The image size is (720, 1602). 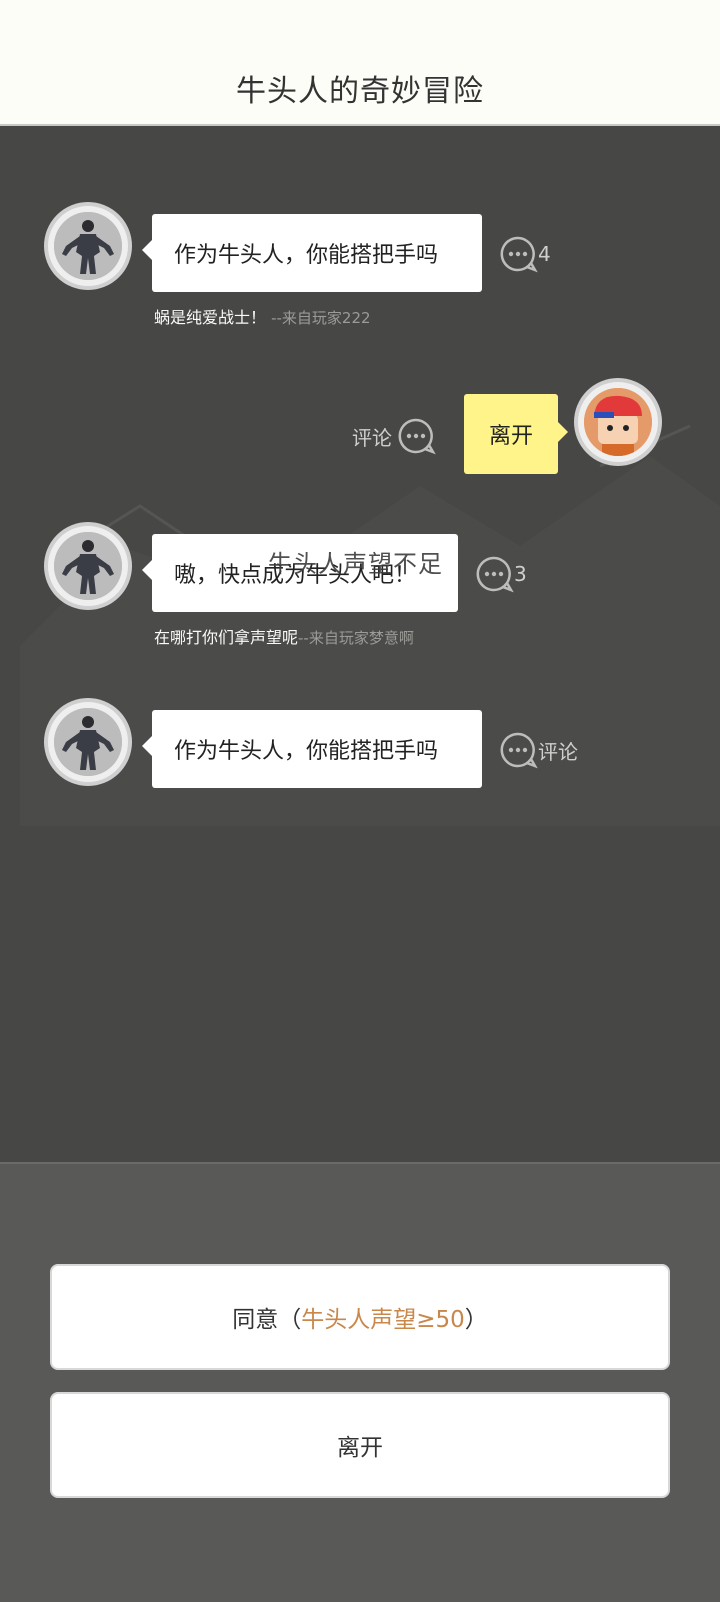 What do you see at coordinates (510, 436) in the screenshot?
I see `message-text: 离开` at bounding box center [510, 436].